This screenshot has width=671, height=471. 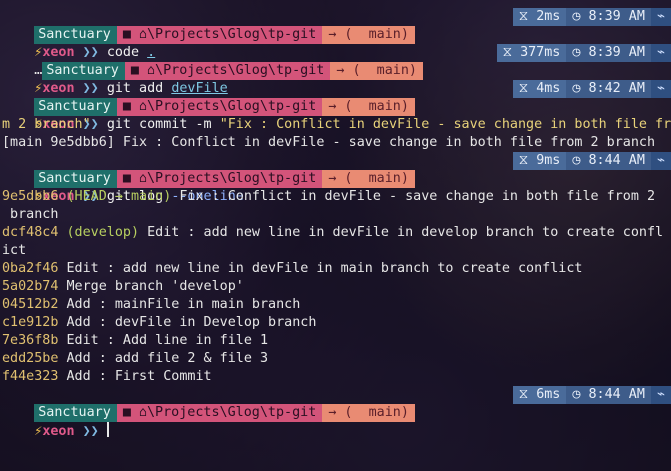 What do you see at coordinates (539, 161) in the screenshot?
I see `duration-segment: ⧖ 9ms` at bounding box center [539, 161].